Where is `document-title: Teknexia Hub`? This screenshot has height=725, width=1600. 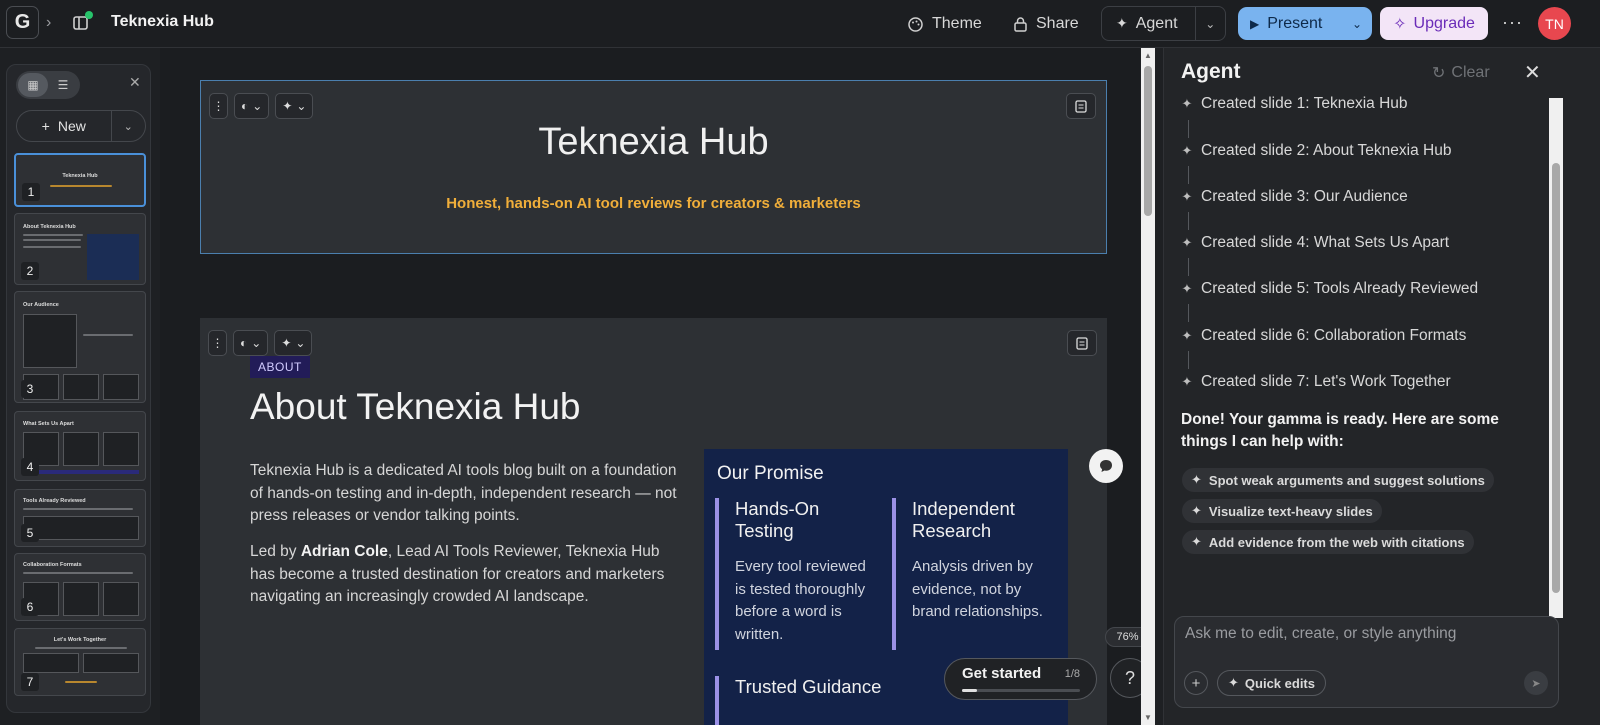
document-title: Teknexia Hub is located at coordinates (162, 22).